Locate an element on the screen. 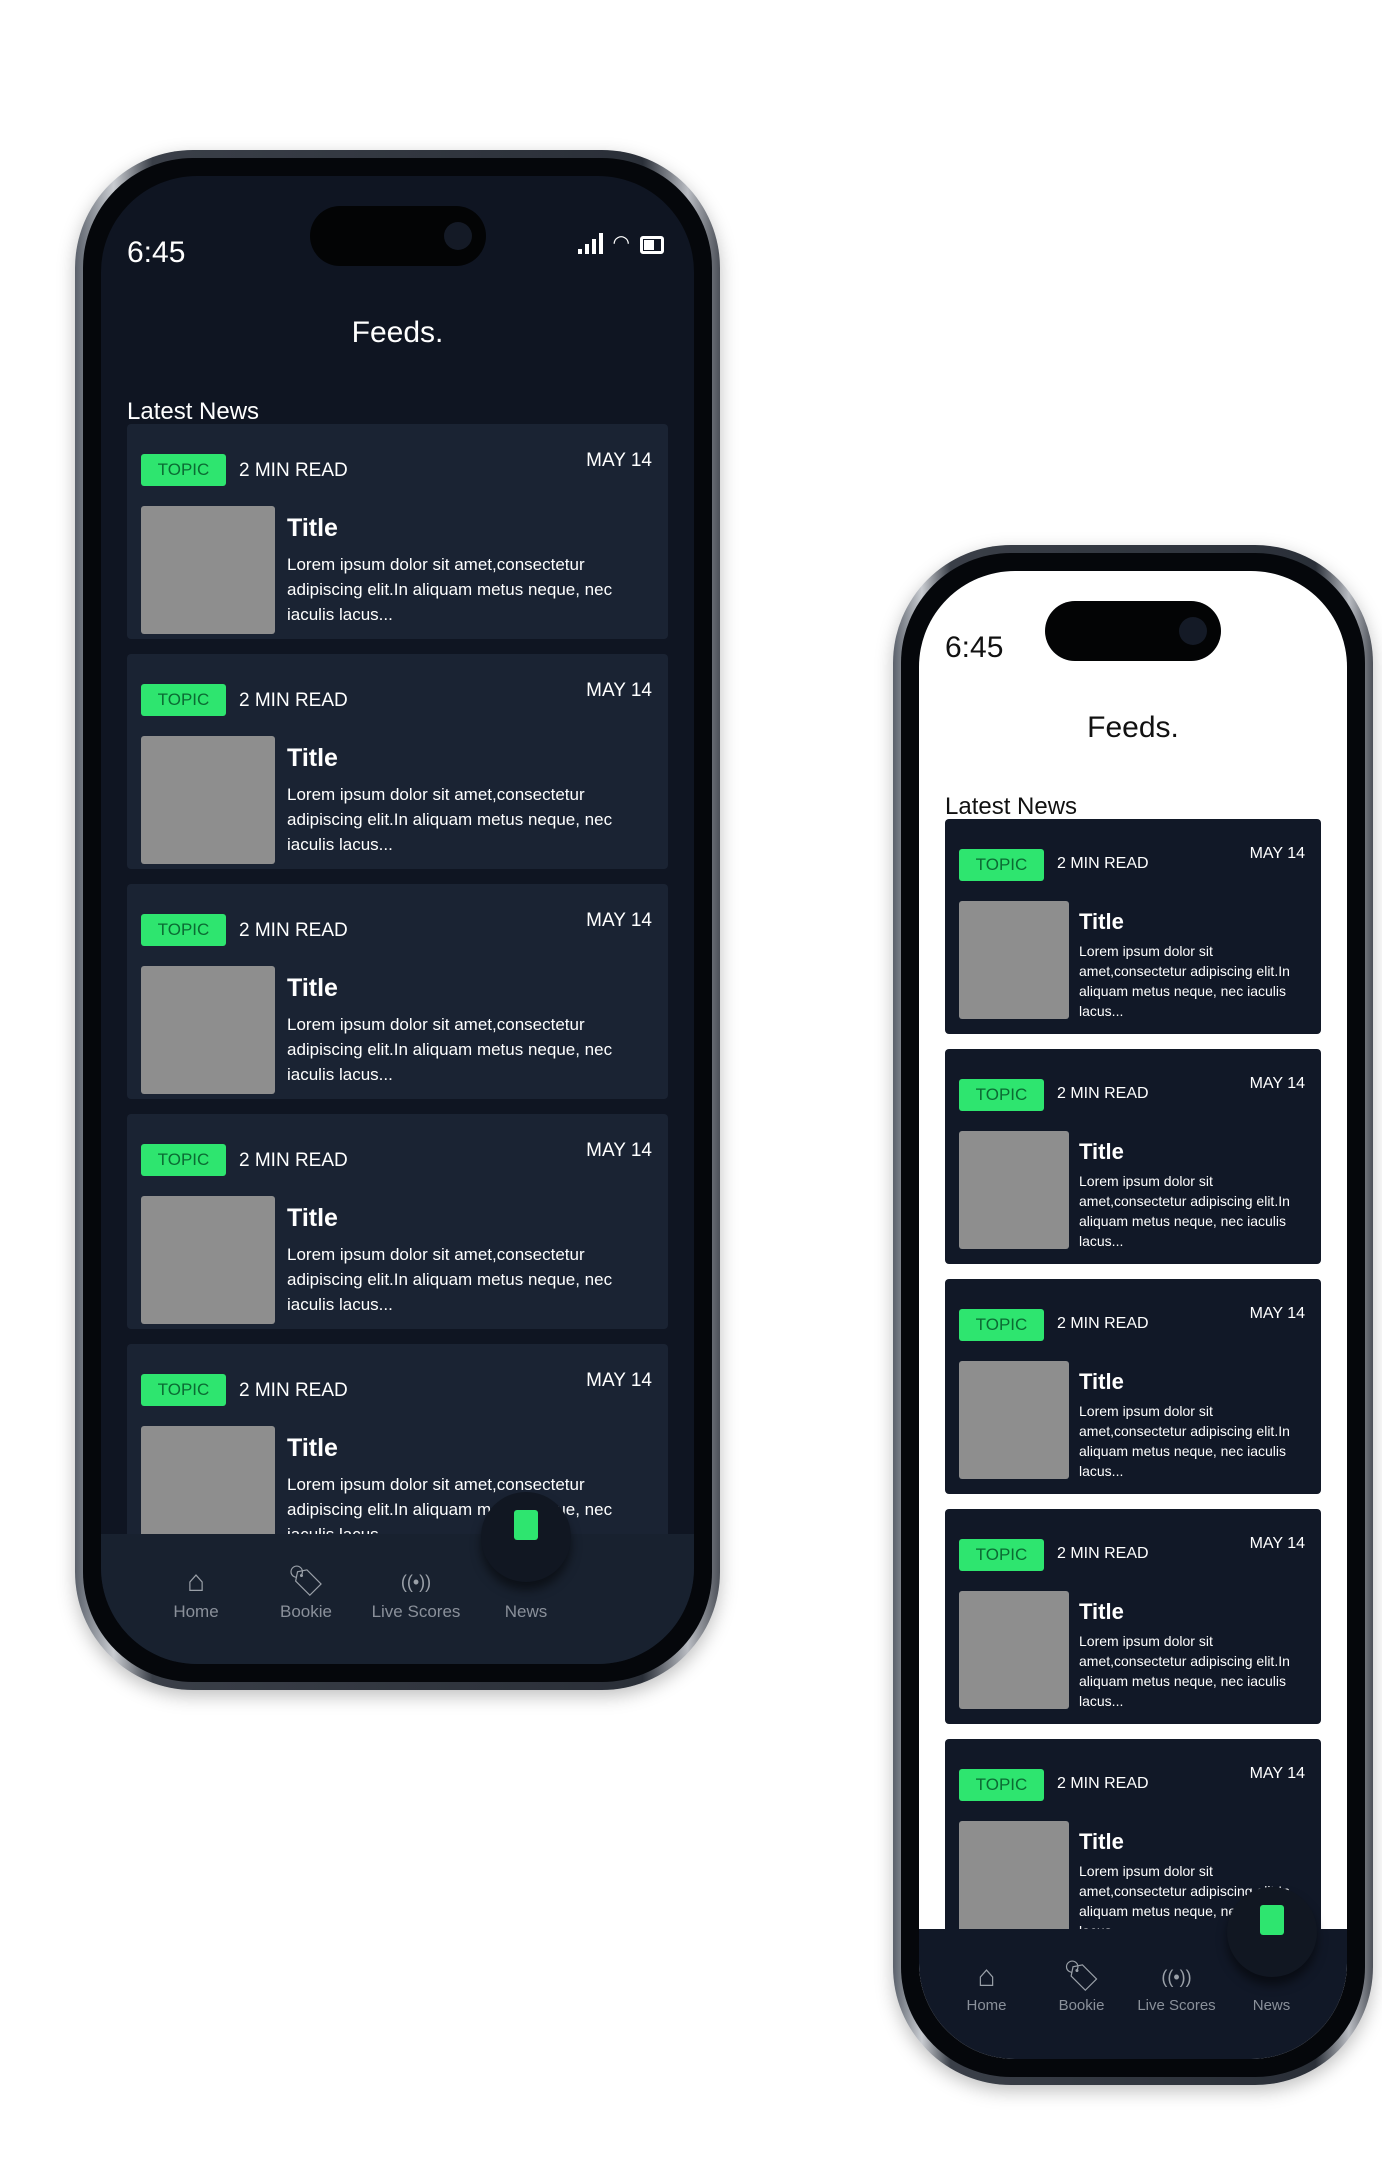 This screenshot has height=2181, width=1382. page-title: Feeds. is located at coordinates (1133, 727).